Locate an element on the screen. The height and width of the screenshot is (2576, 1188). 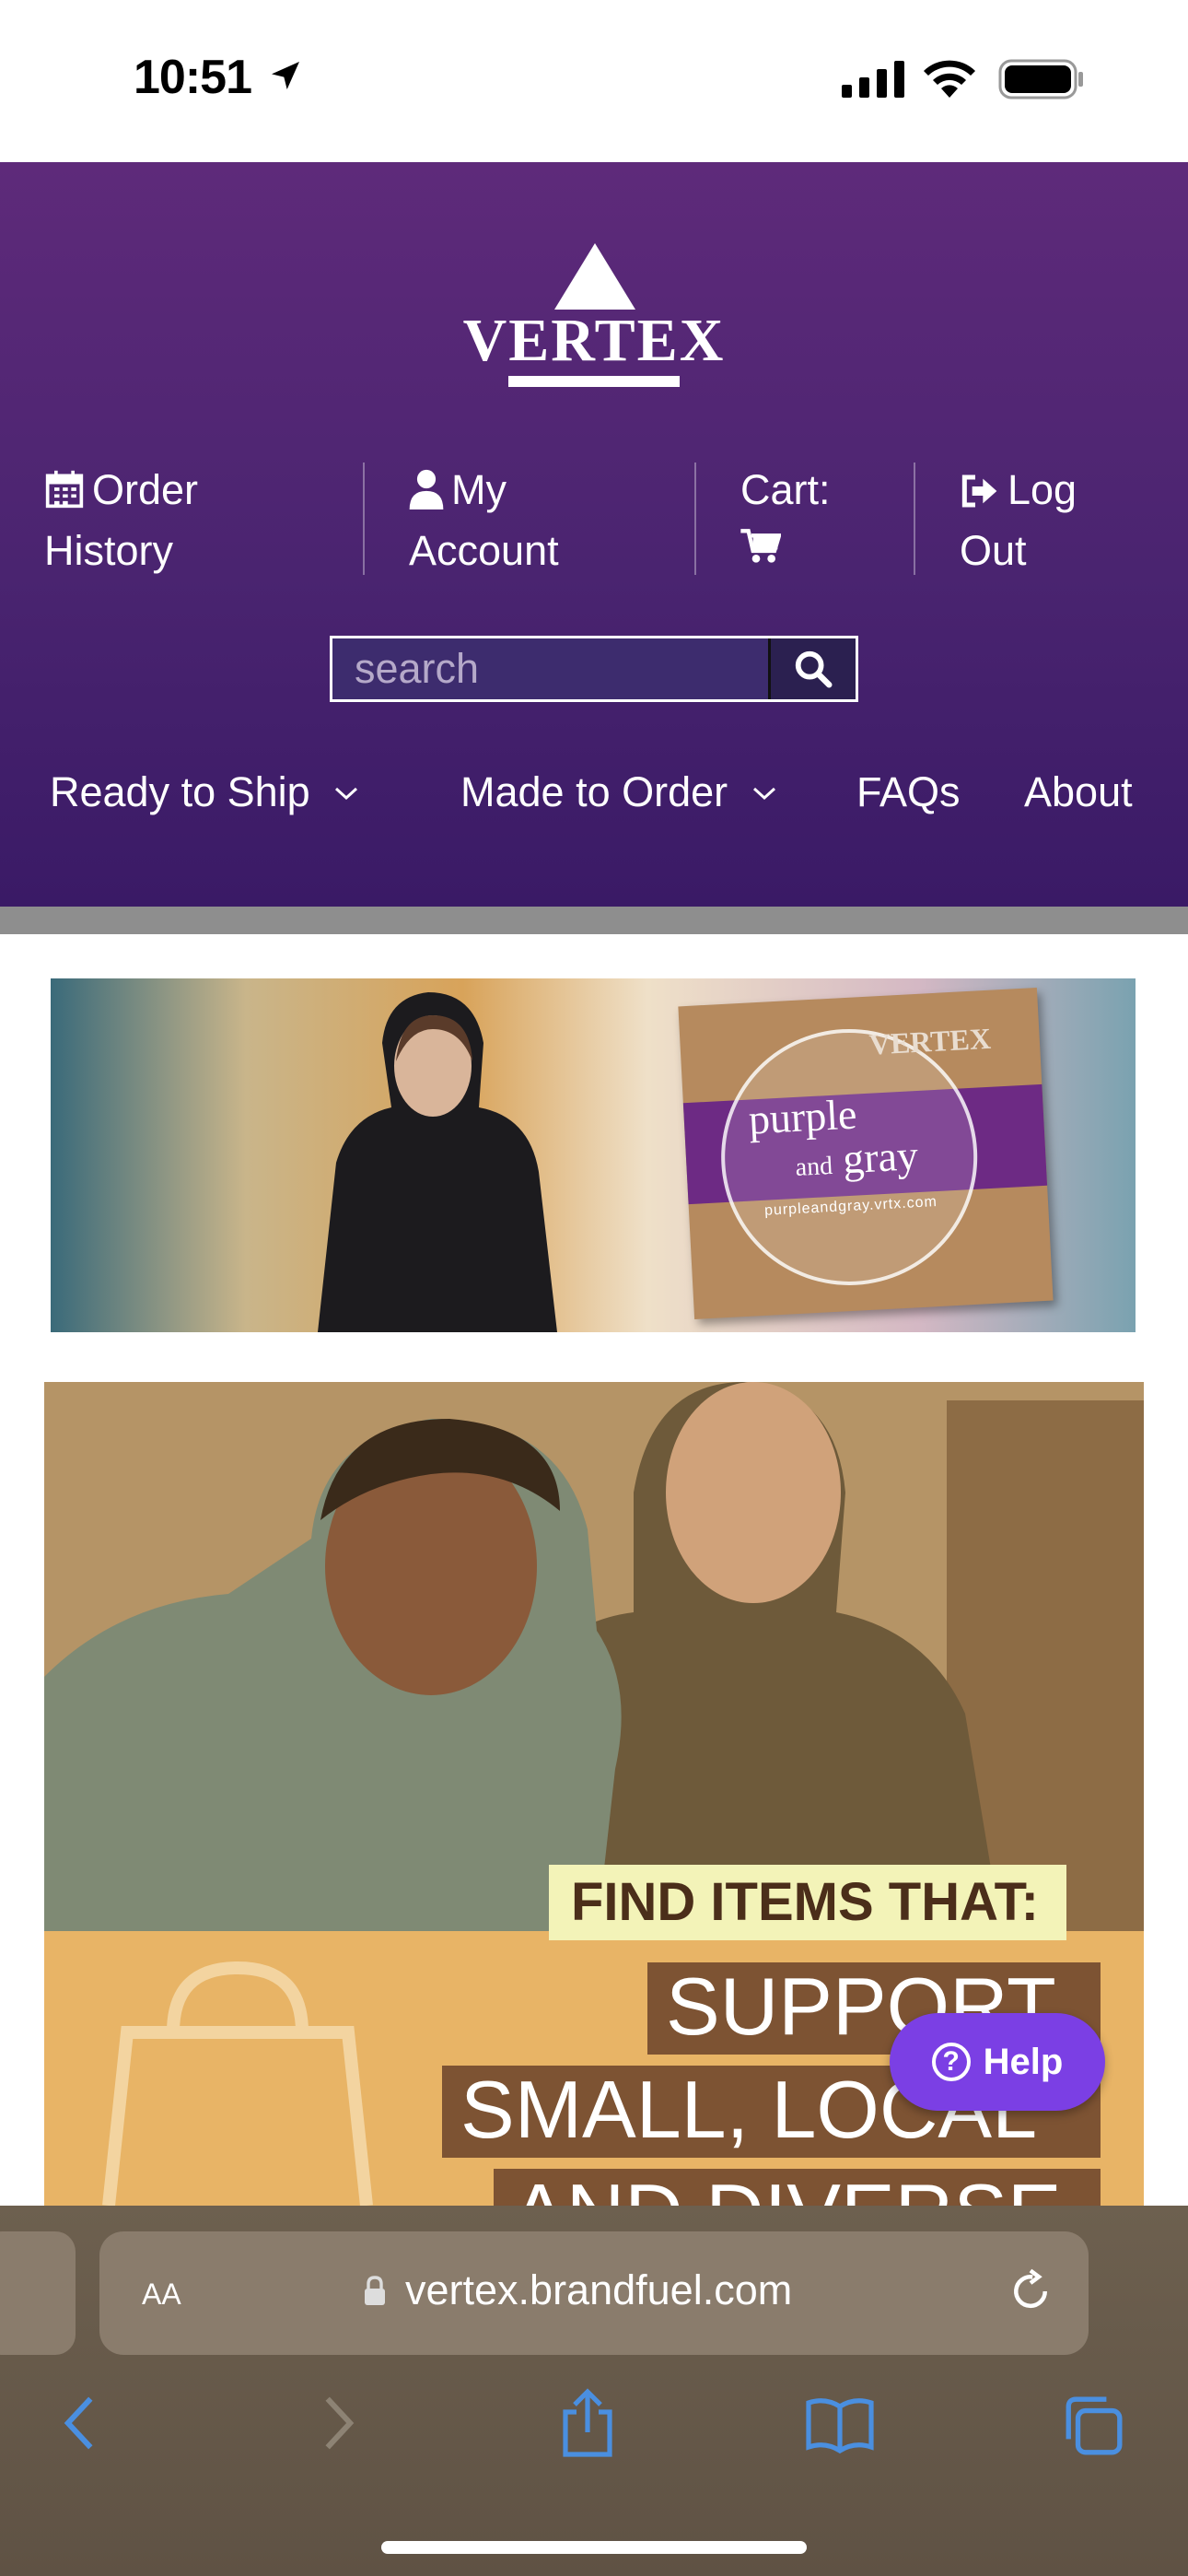
nav-about-label: About is located at coordinates (1078, 791).